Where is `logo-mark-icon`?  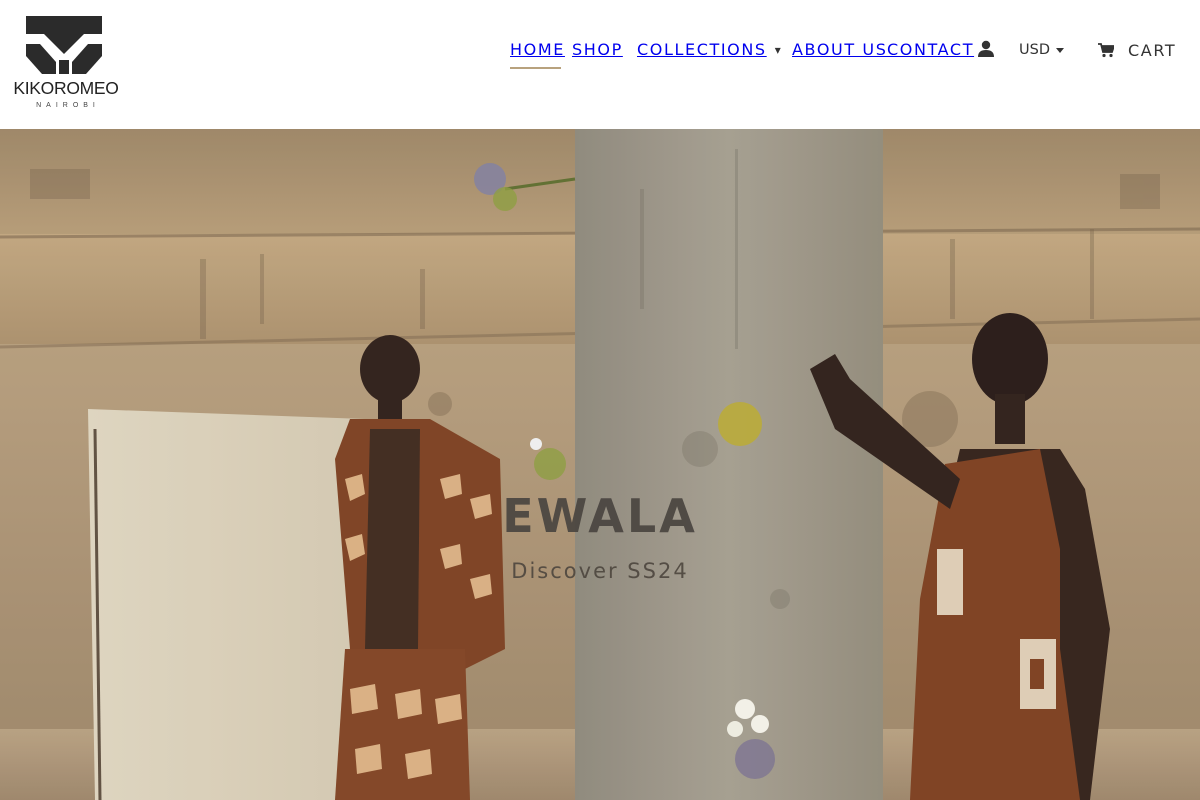 logo-mark-icon is located at coordinates (64, 45).